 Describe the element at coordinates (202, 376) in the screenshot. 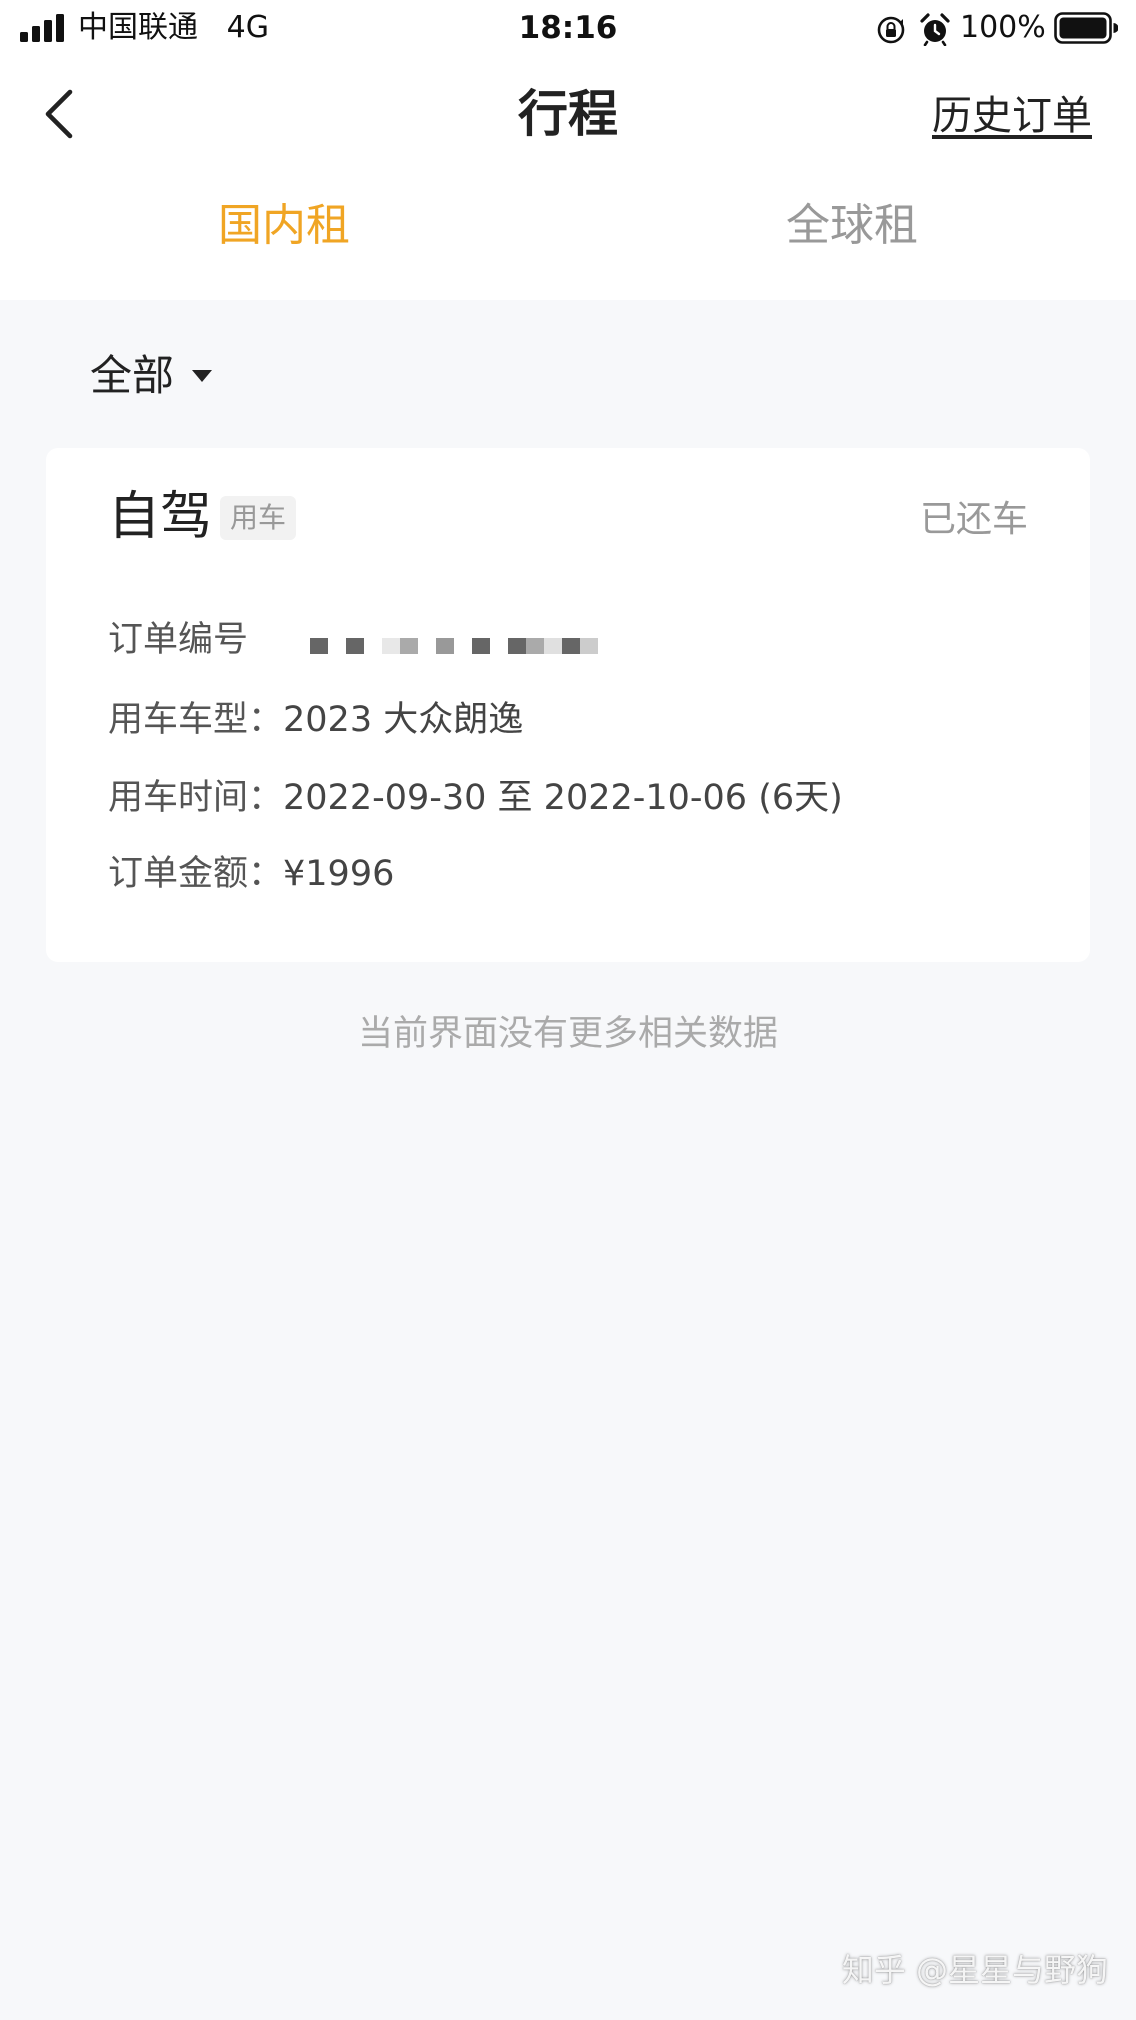

I see `caret-down-icon` at that location.